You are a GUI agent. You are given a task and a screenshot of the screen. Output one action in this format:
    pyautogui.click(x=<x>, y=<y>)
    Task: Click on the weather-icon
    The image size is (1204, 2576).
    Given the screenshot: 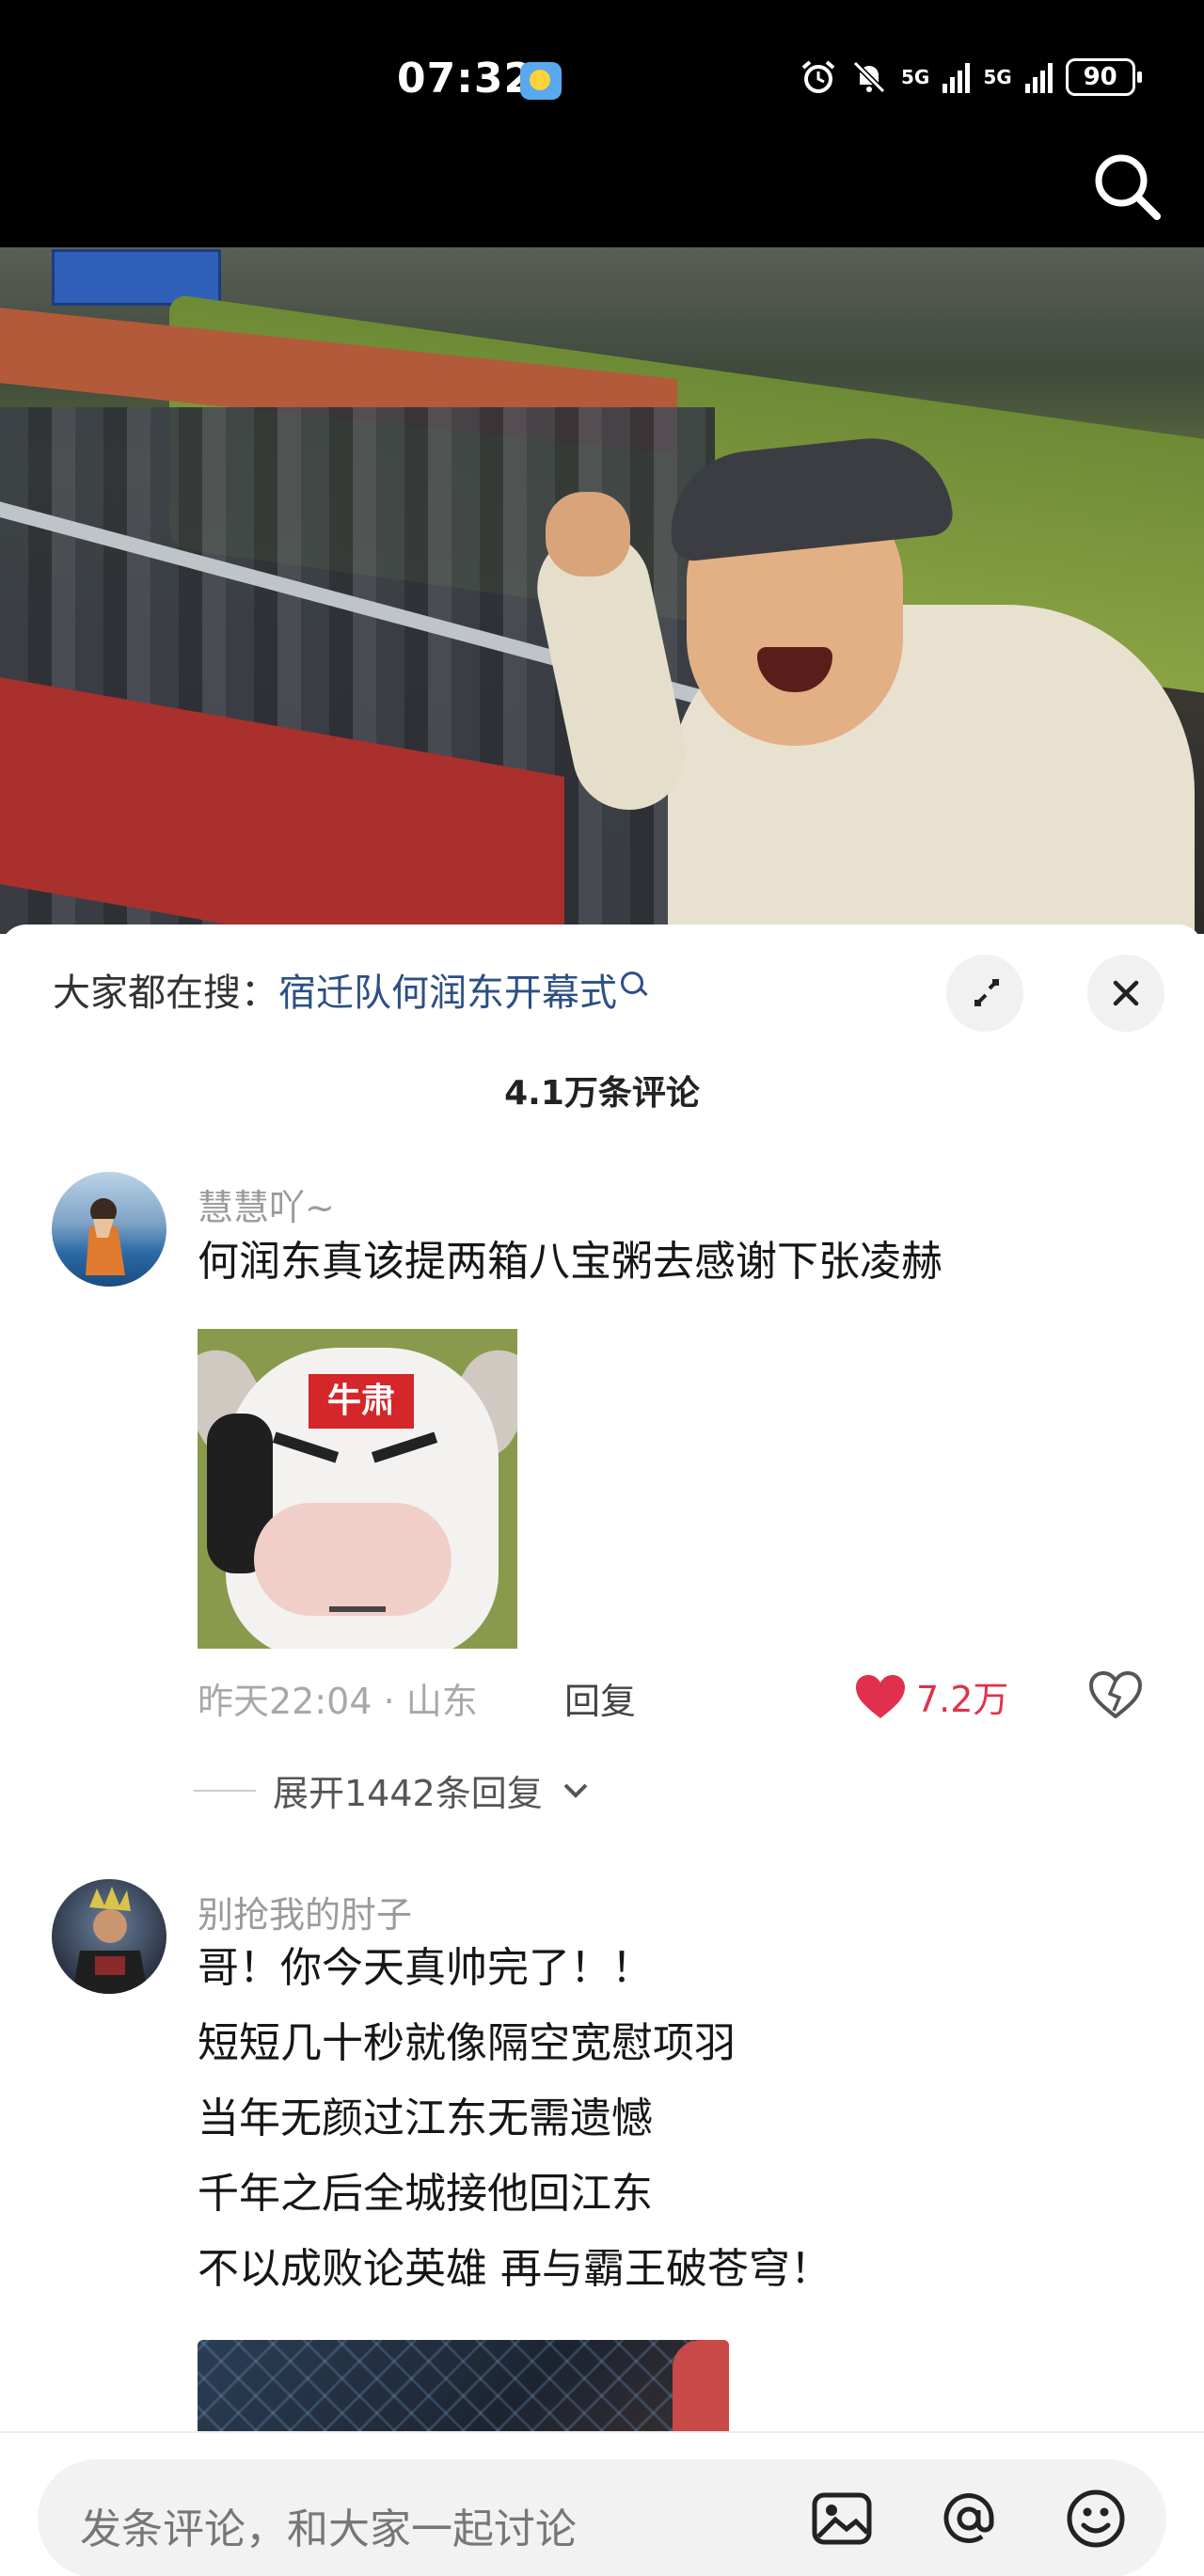 What is the action you would take?
    pyautogui.click(x=541, y=81)
    